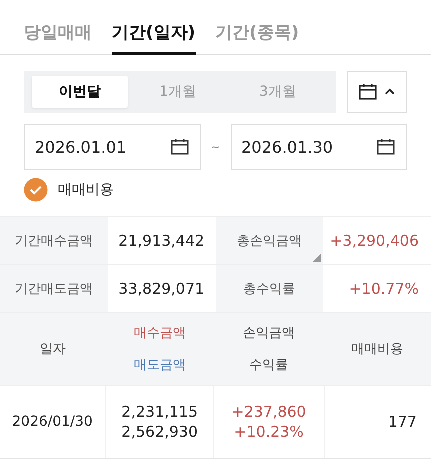 The width and height of the screenshot is (431, 460). I want to click on column-header: 매도금액, so click(160, 365).